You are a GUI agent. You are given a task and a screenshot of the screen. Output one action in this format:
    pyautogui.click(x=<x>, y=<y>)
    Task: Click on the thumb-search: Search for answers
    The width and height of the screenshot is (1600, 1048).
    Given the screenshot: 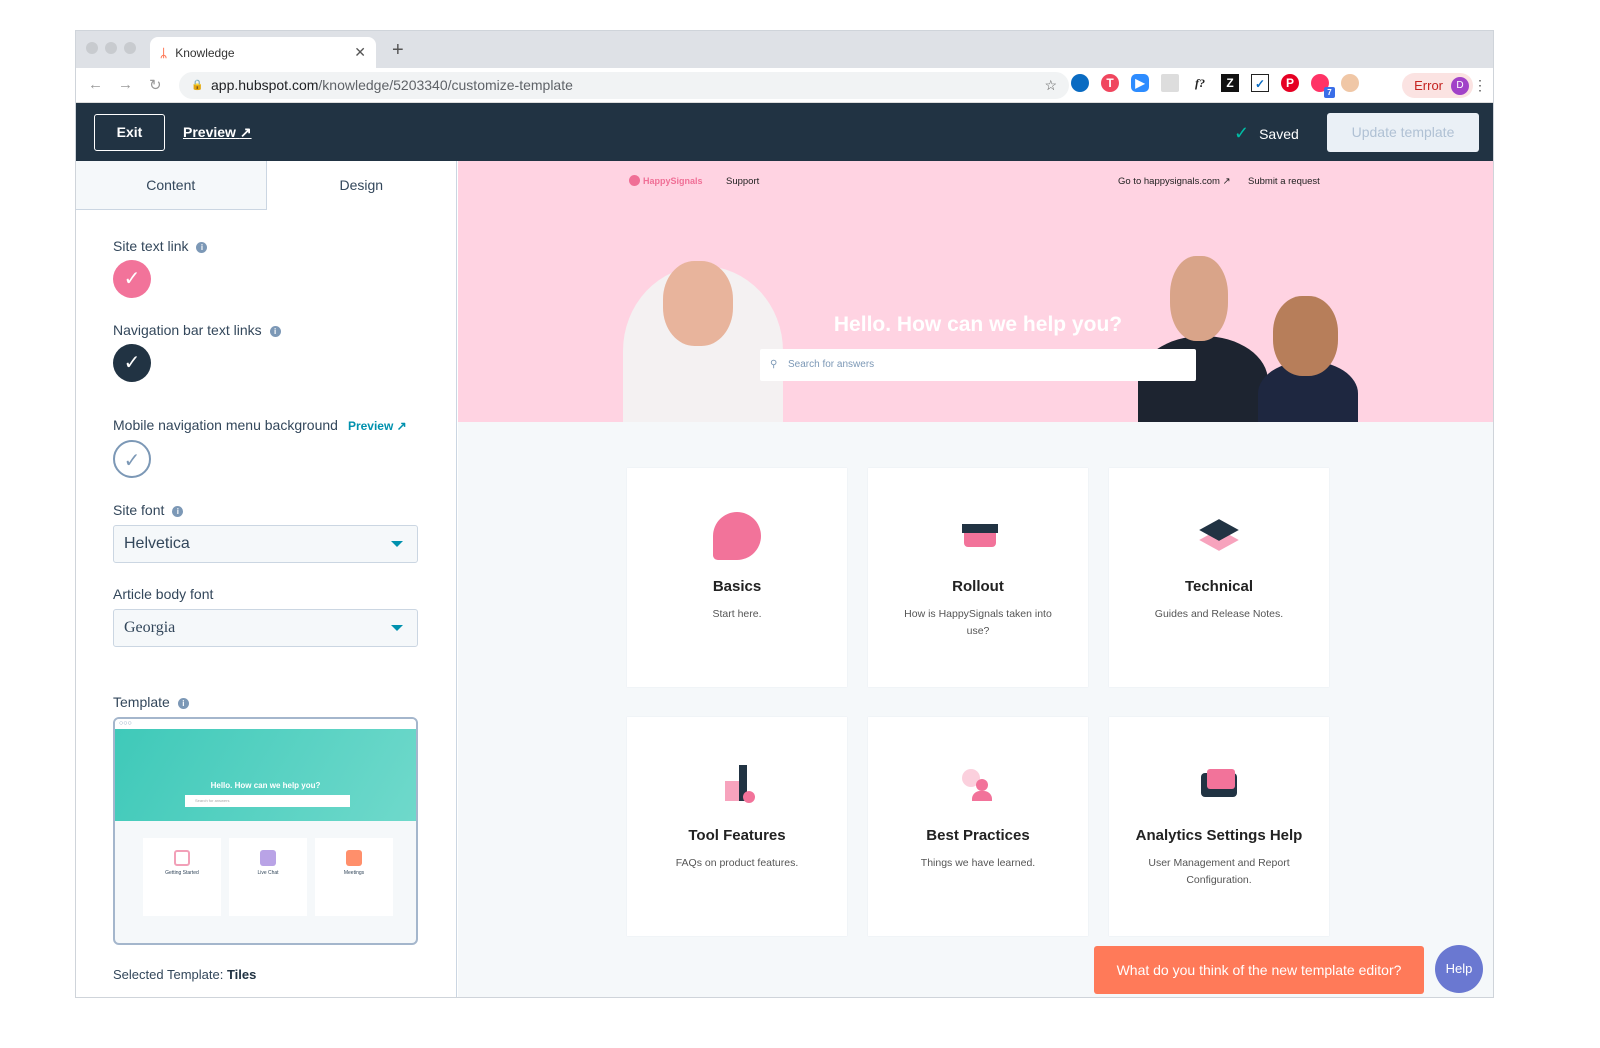 What is the action you would take?
    pyautogui.click(x=267, y=801)
    